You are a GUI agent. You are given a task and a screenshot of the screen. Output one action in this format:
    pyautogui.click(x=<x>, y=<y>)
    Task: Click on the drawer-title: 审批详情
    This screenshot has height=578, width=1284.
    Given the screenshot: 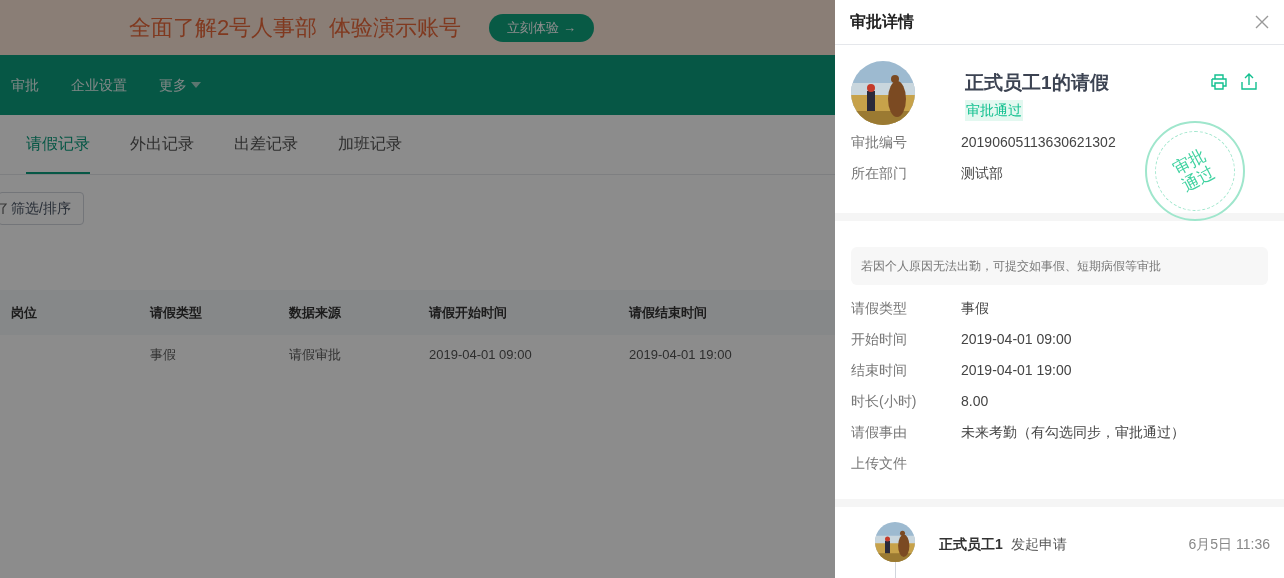 What is the action you would take?
    pyautogui.click(x=882, y=22)
    